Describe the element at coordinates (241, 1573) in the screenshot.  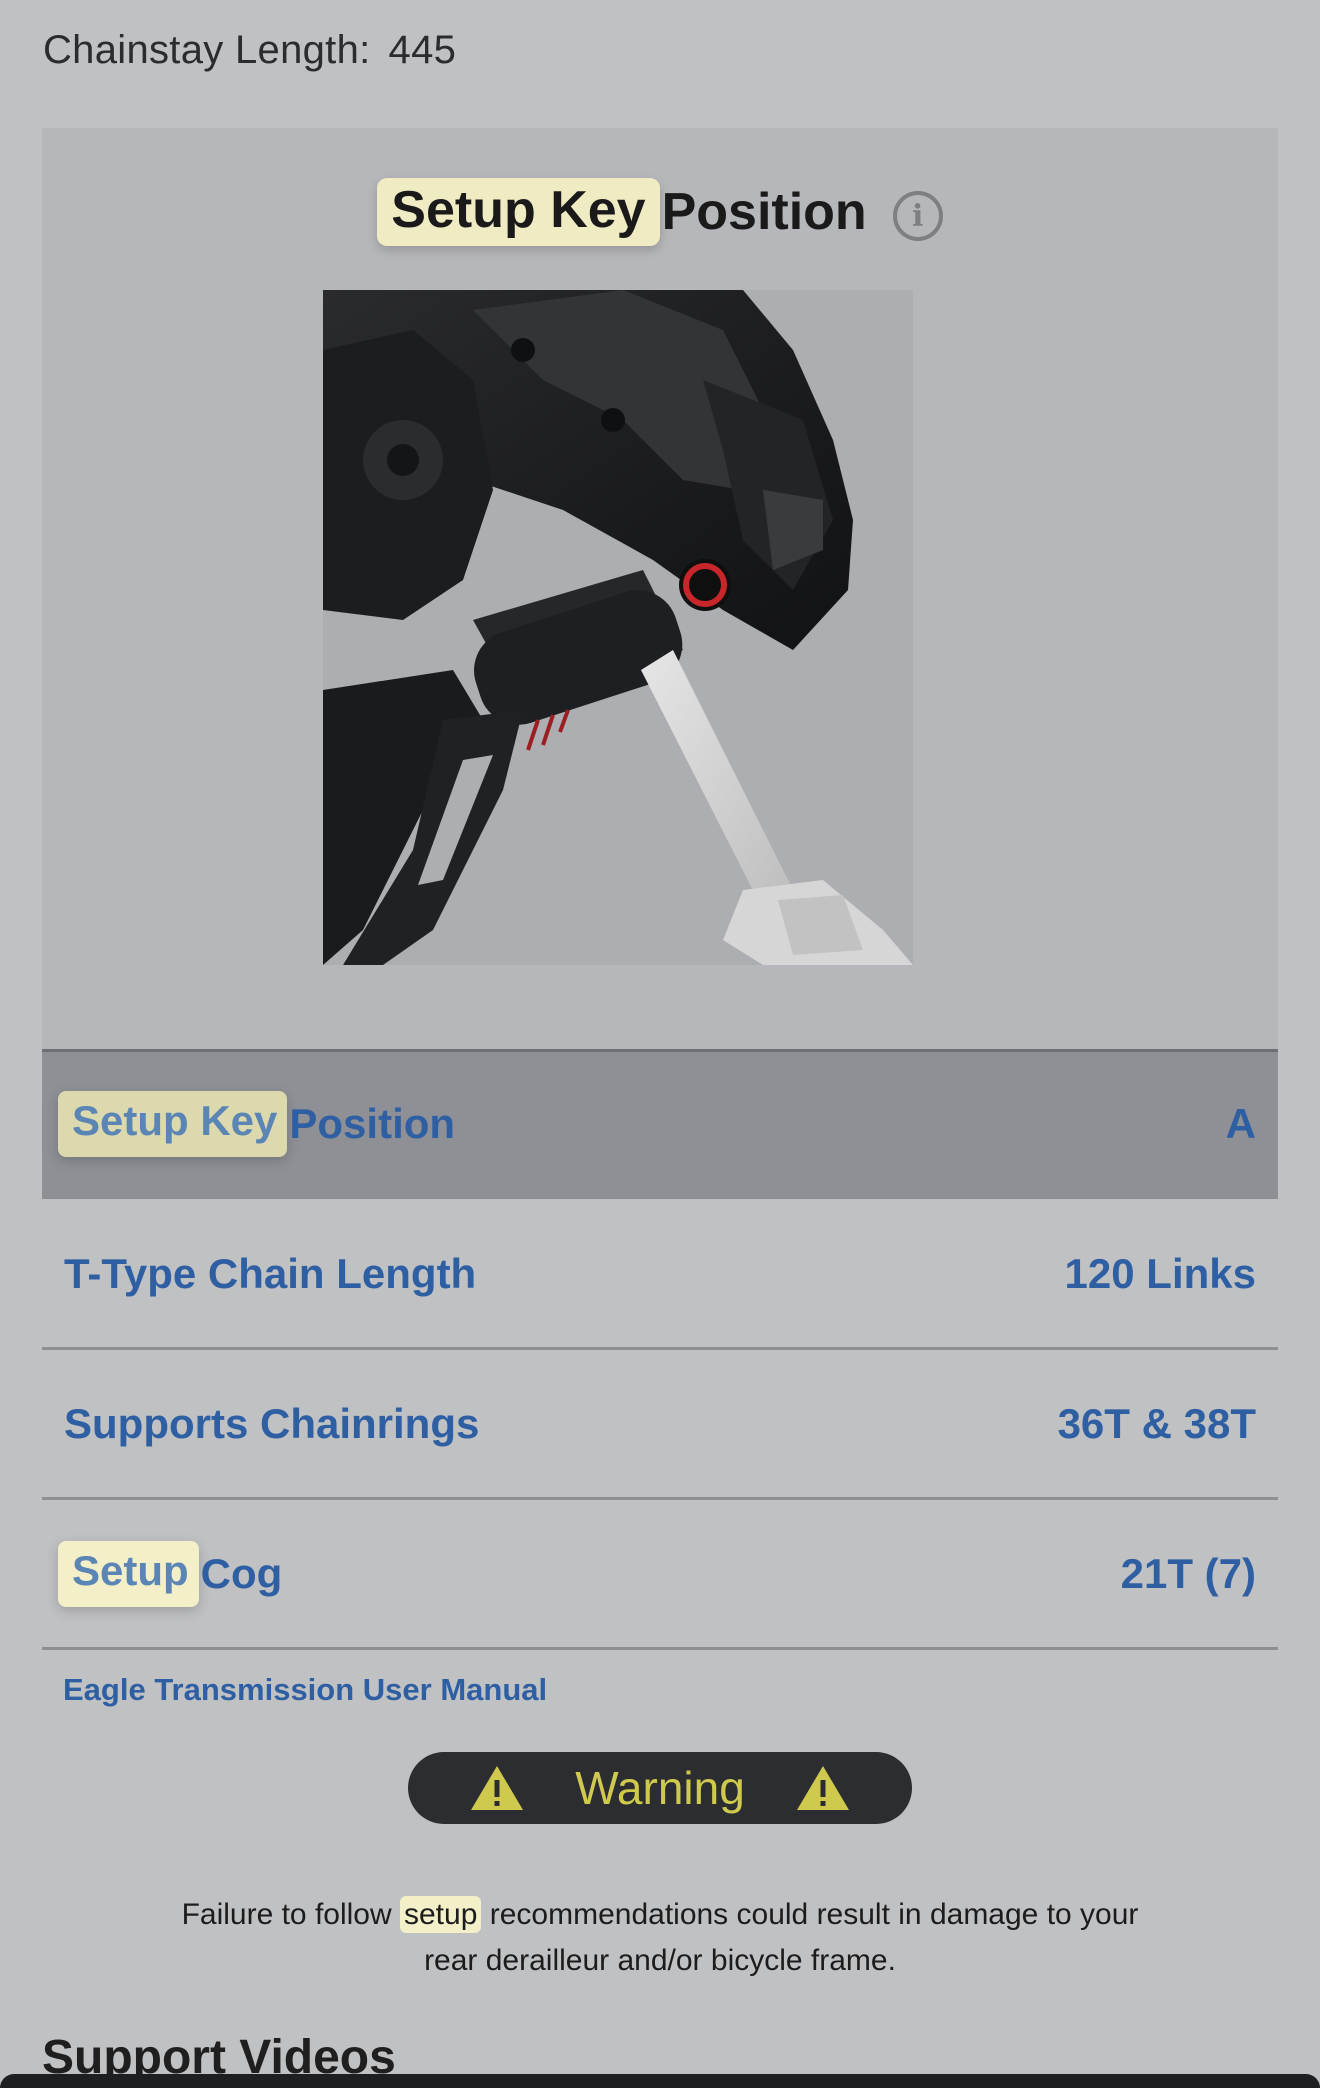
I see `label-rest: Cog` at that location.